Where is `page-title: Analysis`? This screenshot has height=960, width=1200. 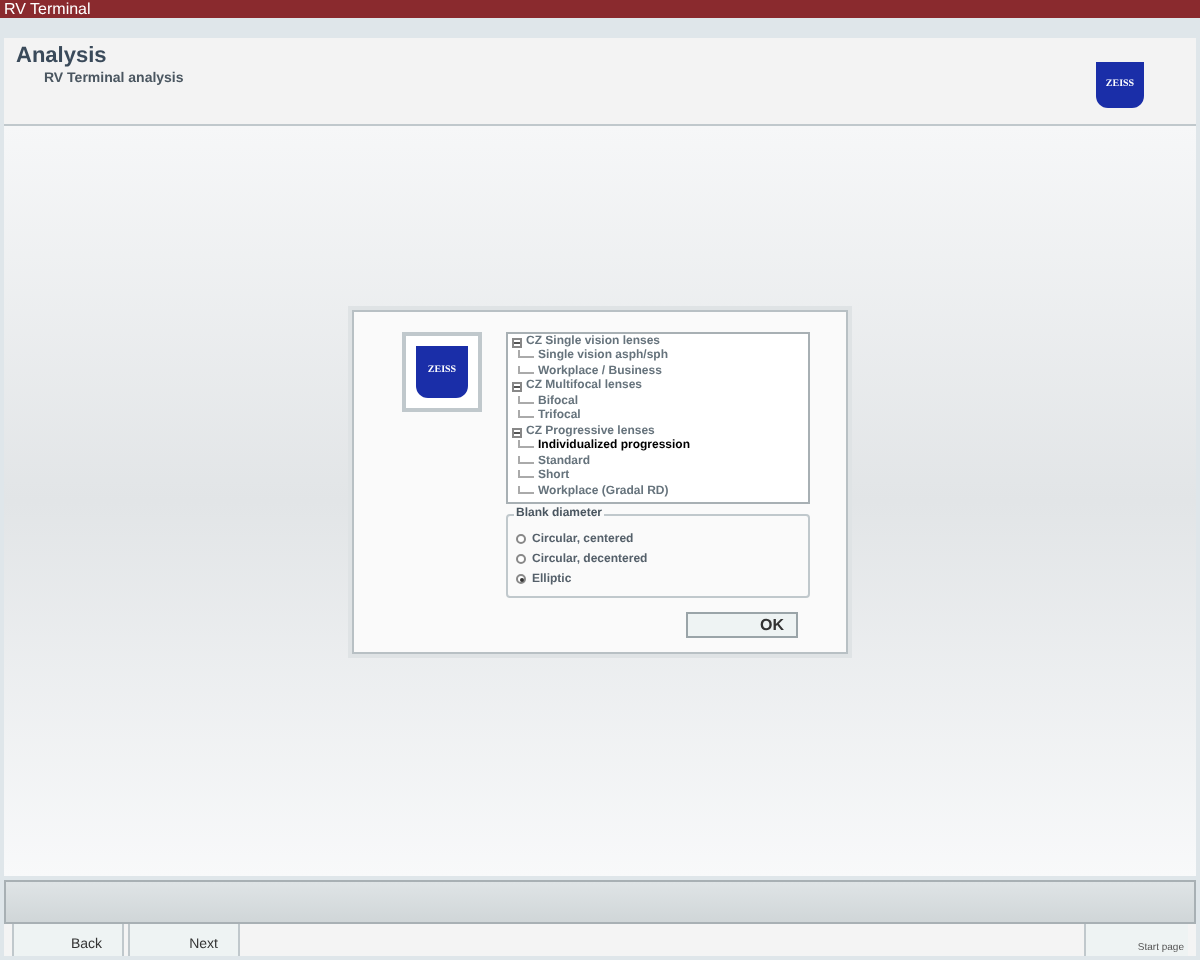
page-title: Analysis is located at coordinates (62, 56).